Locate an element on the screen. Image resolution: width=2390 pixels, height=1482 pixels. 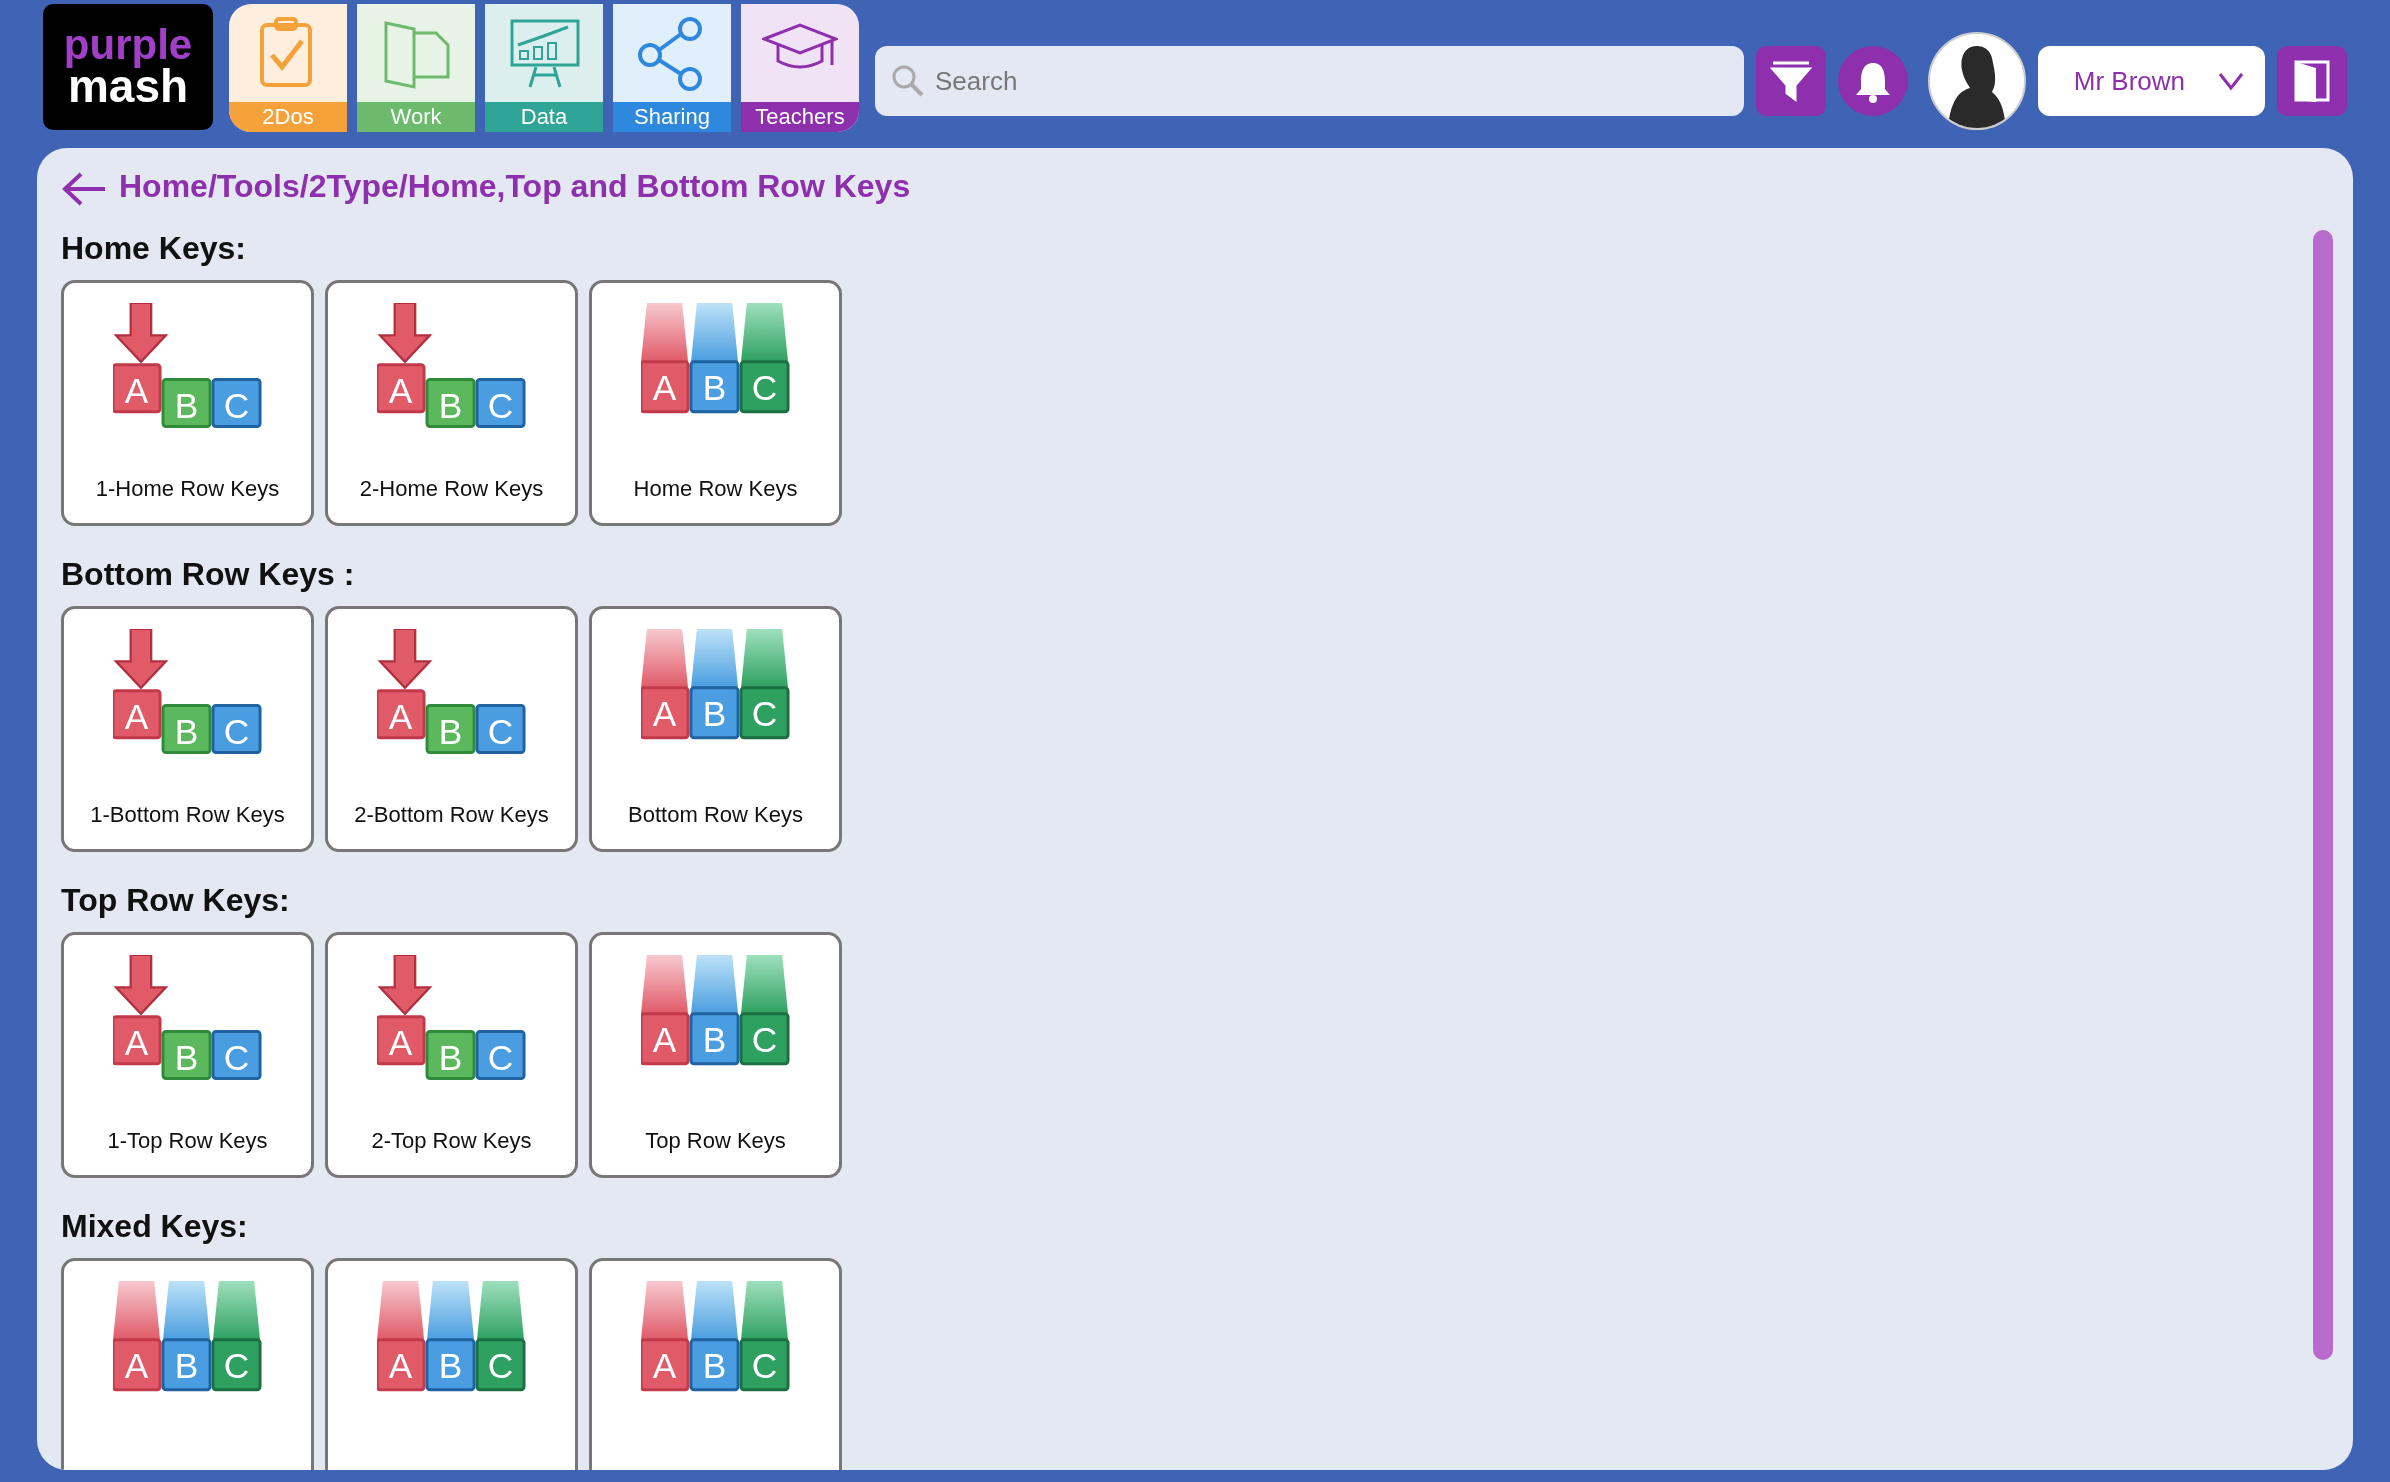
search-field: Search is located at coordinates (1309, 81).